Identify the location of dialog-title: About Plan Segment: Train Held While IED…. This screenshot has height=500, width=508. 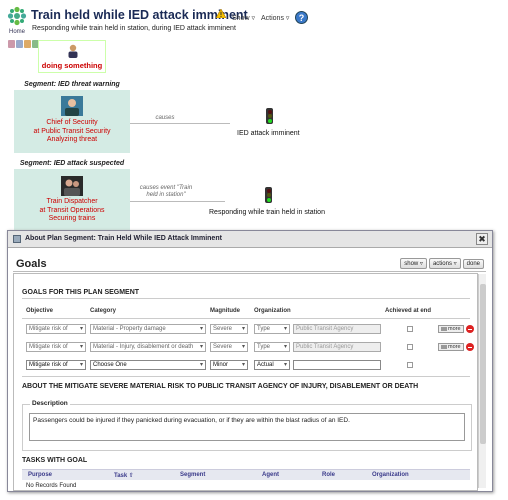
(123, 238).